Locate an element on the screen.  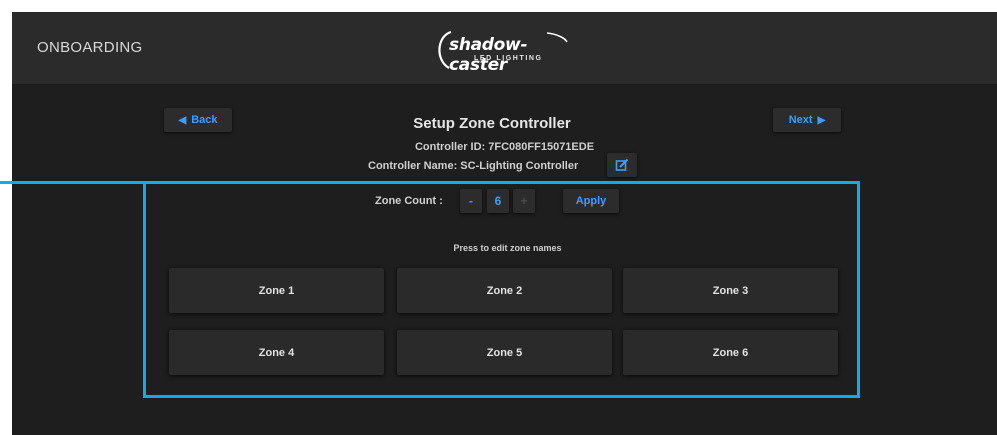
brand-logo: shadow-caster LED LIGHTING is located at coordinates (502, 49).